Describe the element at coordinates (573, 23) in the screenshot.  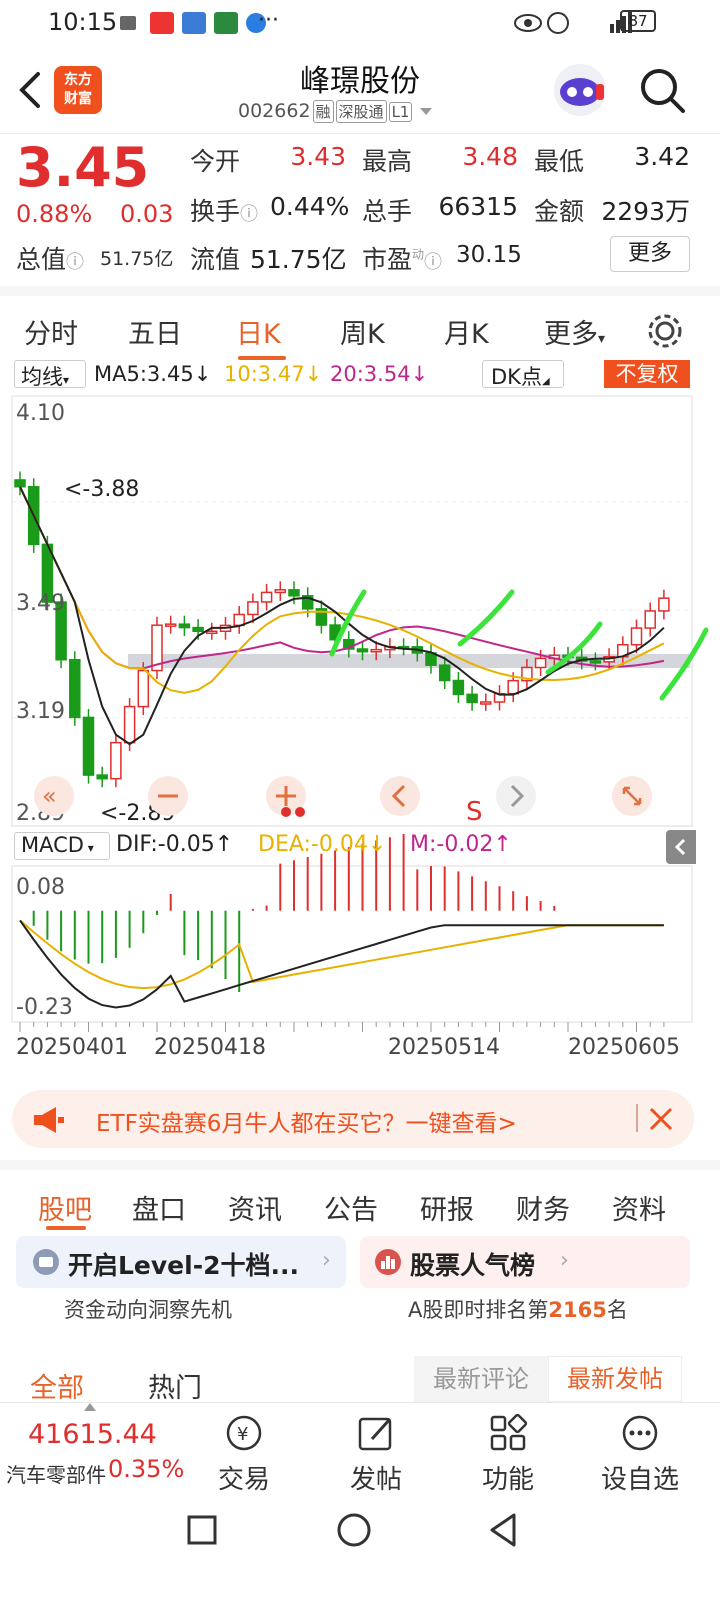
I see `status-icons` at that location.